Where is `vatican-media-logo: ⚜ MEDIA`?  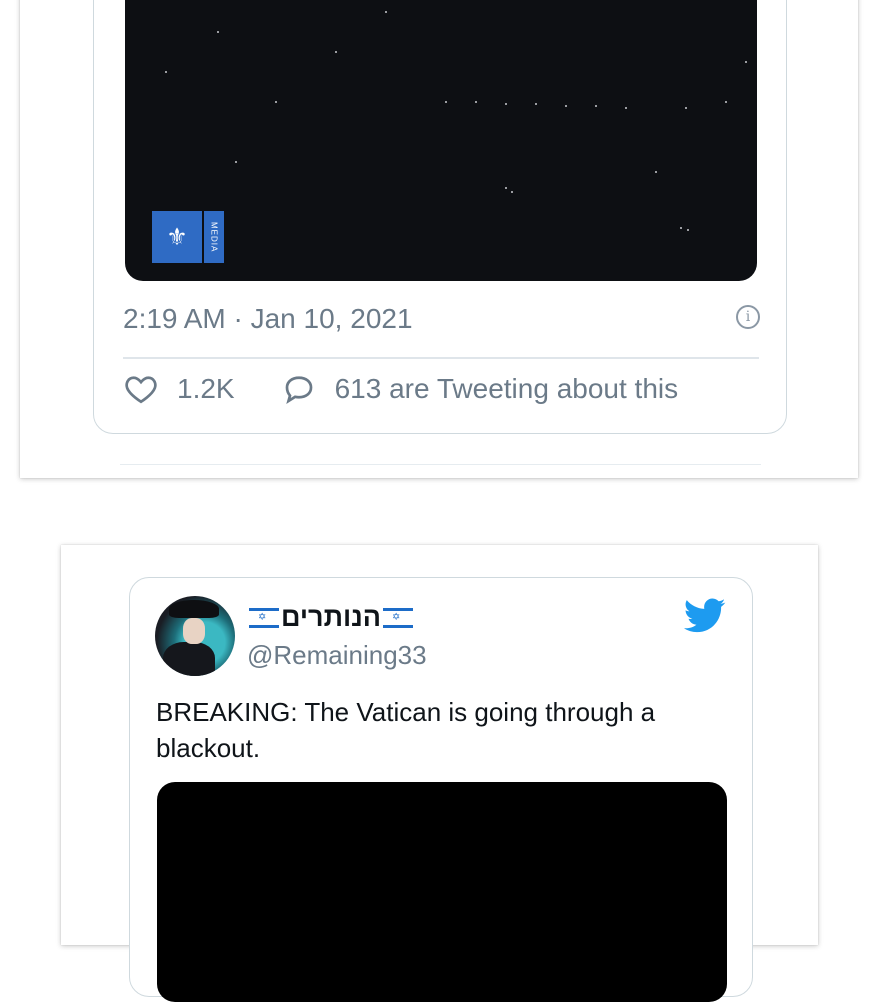 vatican-media-logo: ⚜ MEDIA is located at coordinates (188, 237).